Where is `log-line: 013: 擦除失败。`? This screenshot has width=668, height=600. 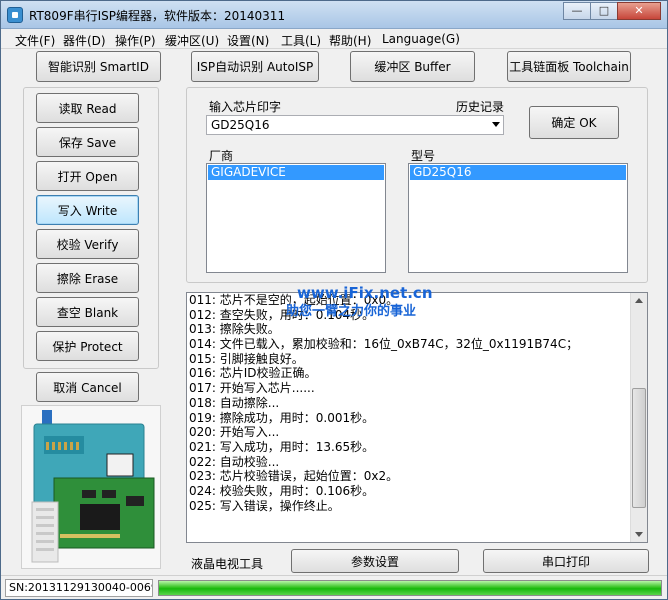
log-line: 013: 擦除失败。 is located at coordinates (234, 329).